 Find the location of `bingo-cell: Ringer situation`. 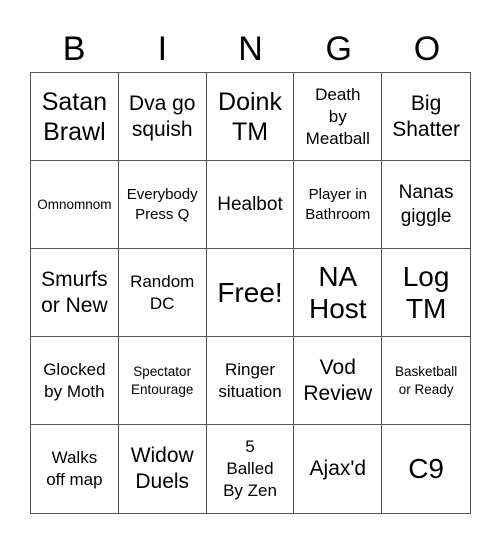

bingo-cell: Ringer situation is located at coordinates (250, 381).